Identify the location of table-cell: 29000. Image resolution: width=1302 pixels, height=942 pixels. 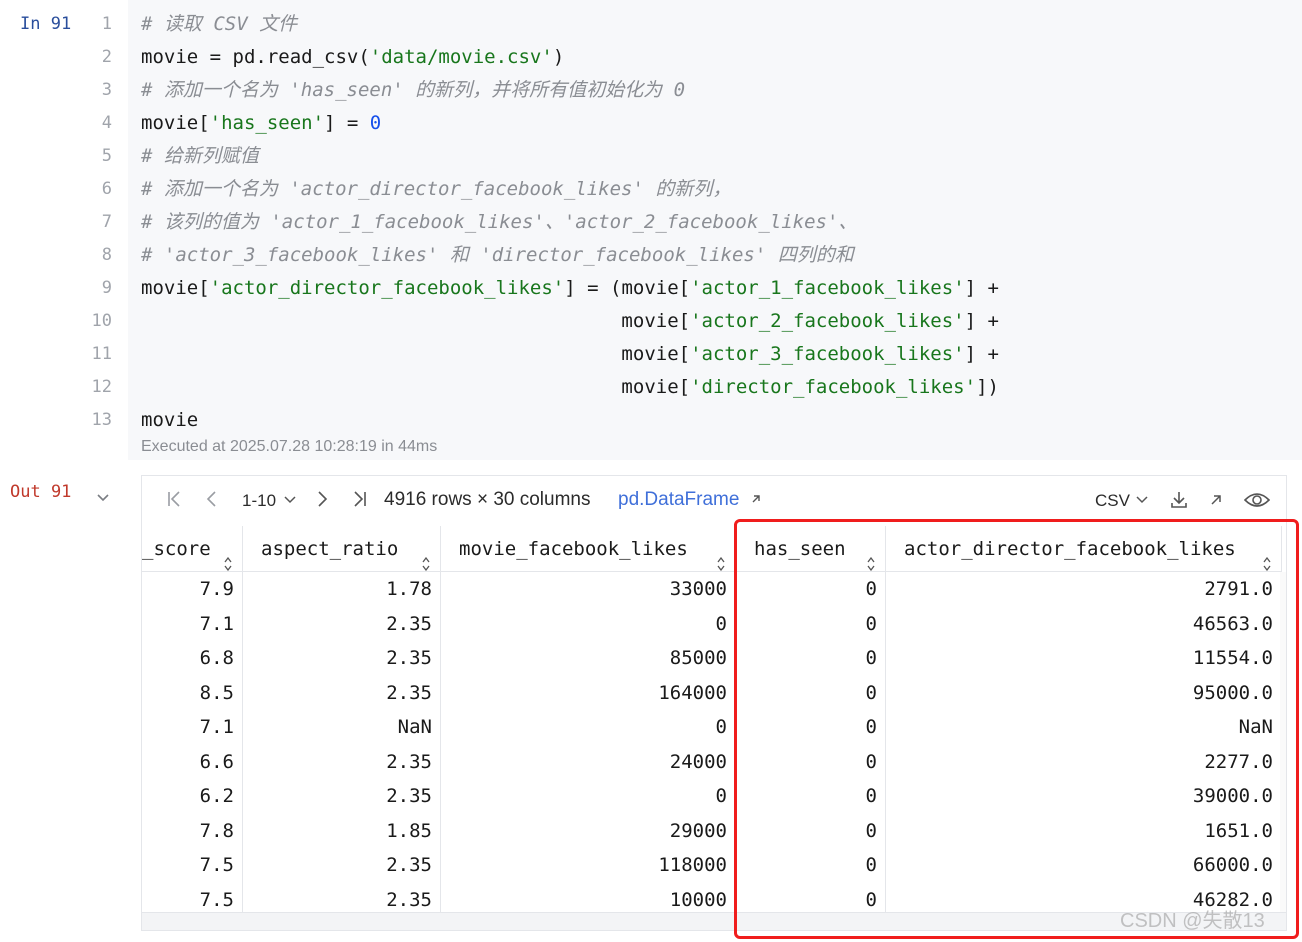
(588, 831).